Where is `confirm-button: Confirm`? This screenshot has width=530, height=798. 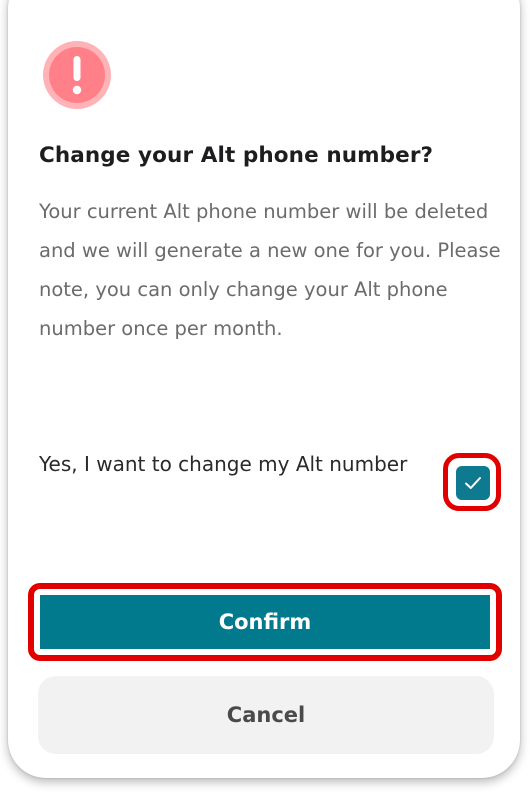 confirm-button: Confirm is located at coordinates (265, 622).